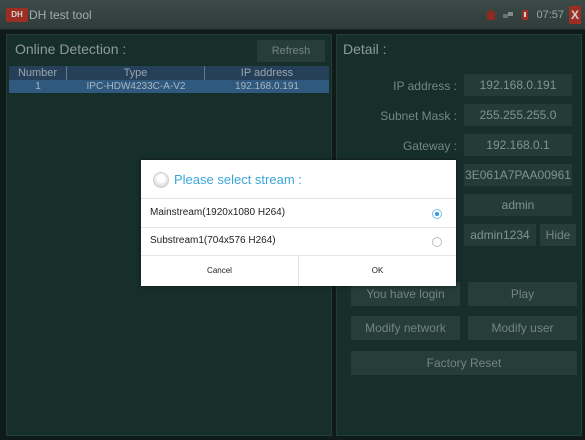 The width and height of the screenshot is (585, 440). Describe the element at coordinates (213, 240) in the screenshot. I see `stream-option-label: Substream1(704x576 H264)` at that location.